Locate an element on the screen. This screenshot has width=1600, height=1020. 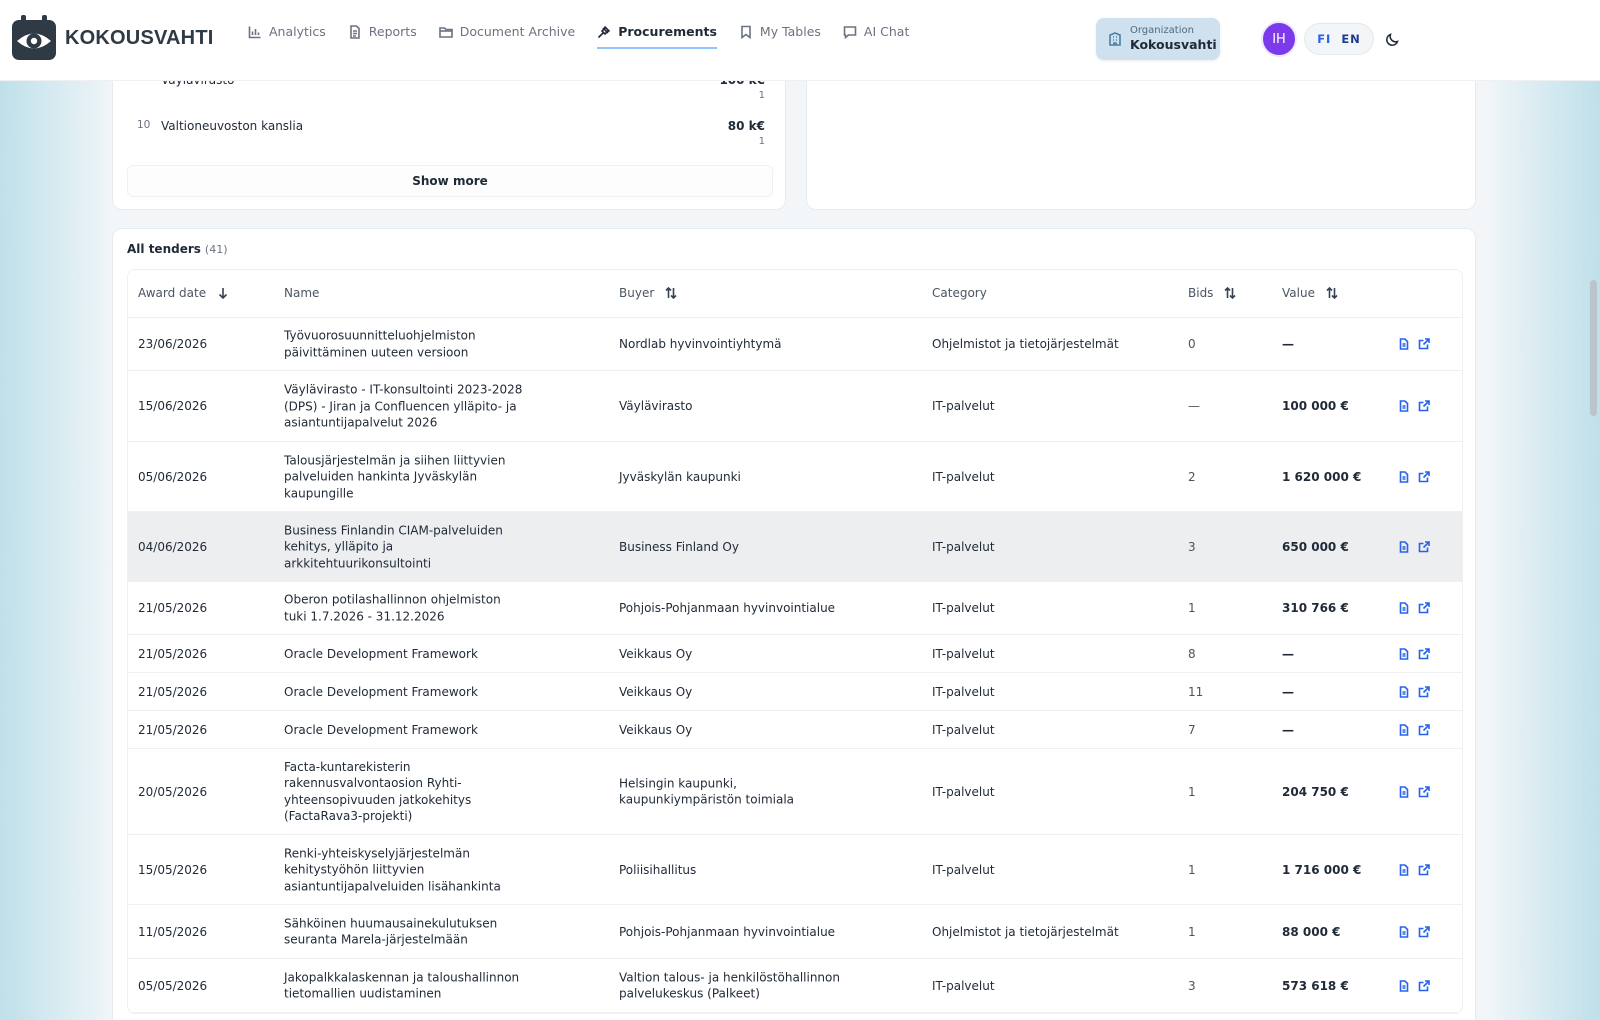
column-bids: Bids is located at coordinates (1212, 293).